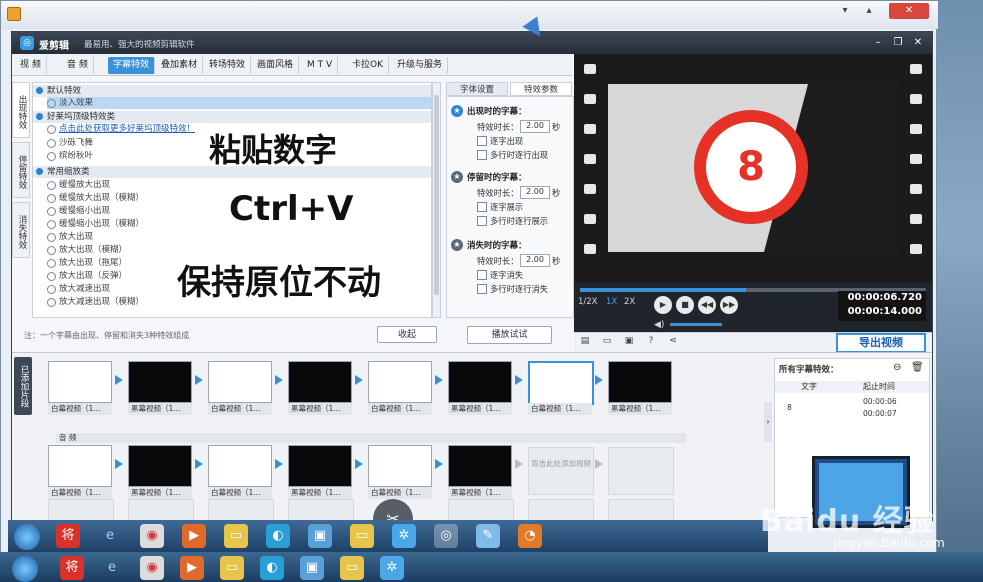 This screenshot has height=582, width=983. What do you see at coordinates (95, 198) in the screenshot?
I see `effect-item: 缓慢放大出现（模糊）` at bounding box center [95, 198].